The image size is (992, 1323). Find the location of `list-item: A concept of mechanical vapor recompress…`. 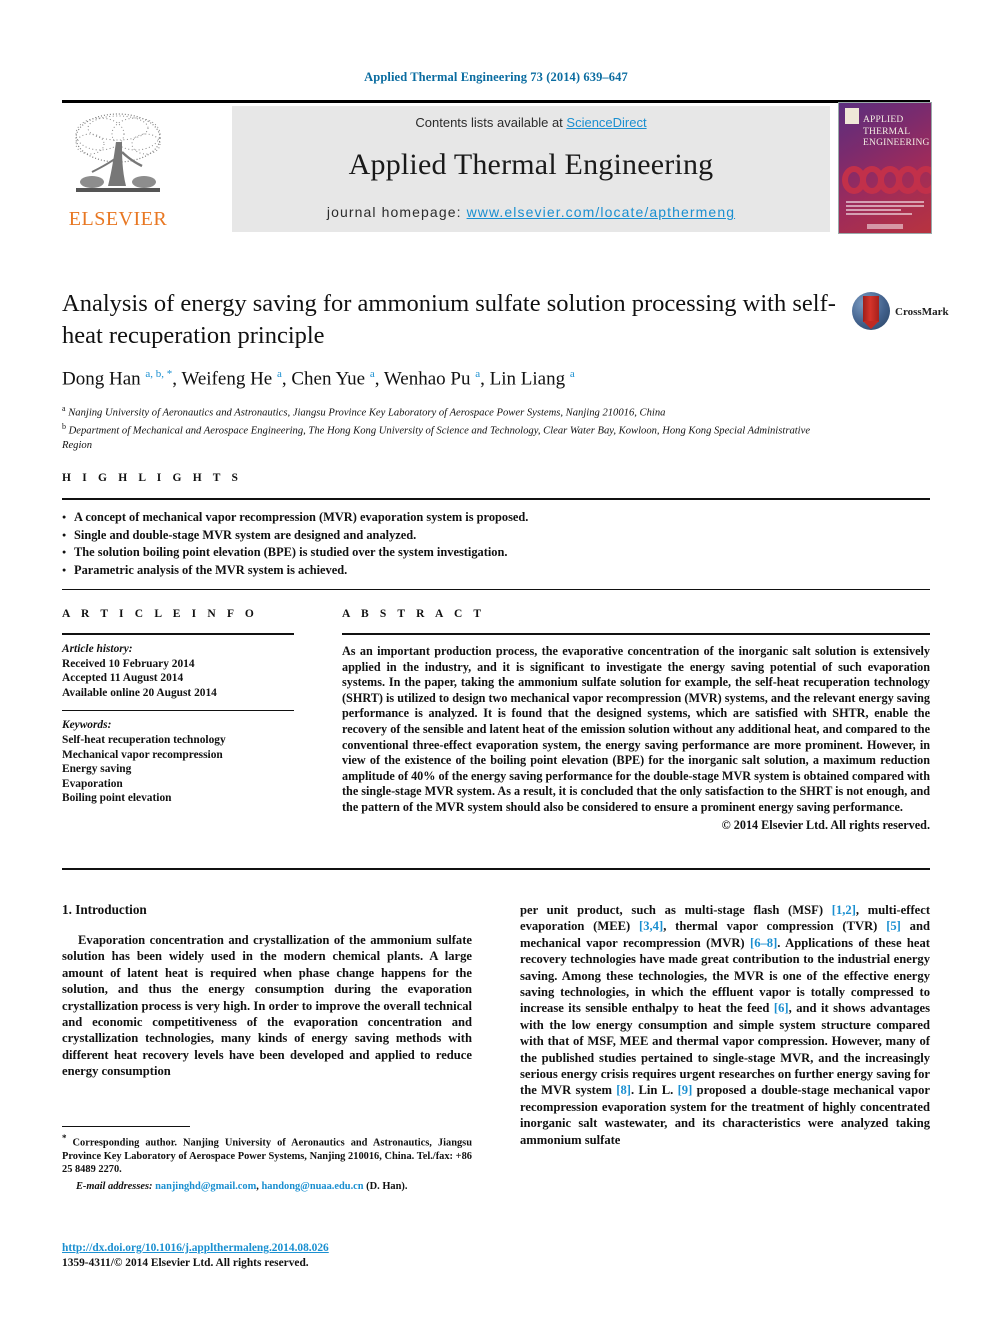

list-item: A concept of mechanical vapor recompress… is located at coordinates (496, 518).